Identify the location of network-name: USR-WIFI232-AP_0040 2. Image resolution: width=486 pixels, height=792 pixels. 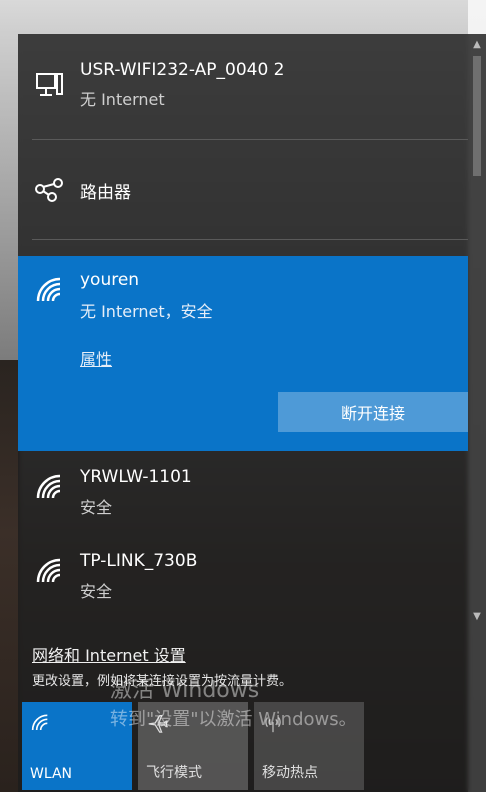
(182, 70).